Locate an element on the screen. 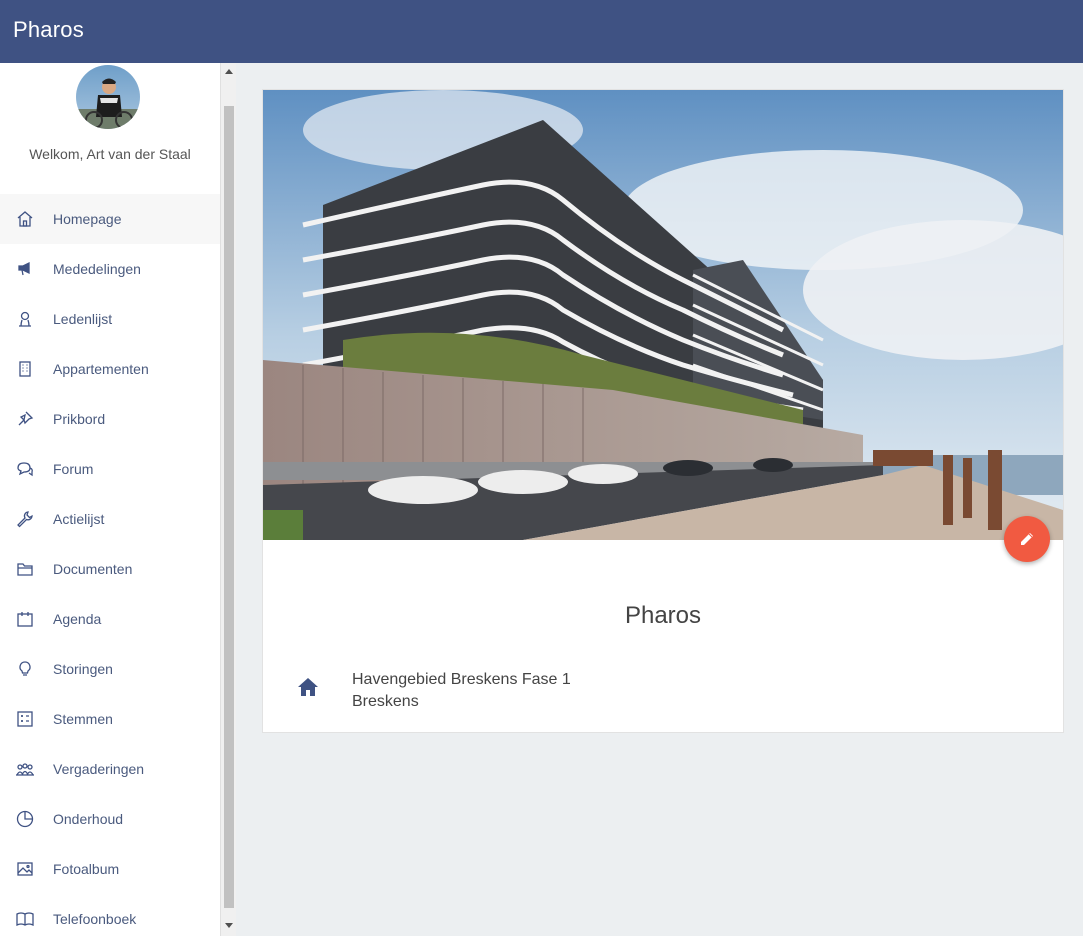 The image size is (1083, 936). sidebar-item-actielijst: Actielijst is located at coordinates (110, 519).